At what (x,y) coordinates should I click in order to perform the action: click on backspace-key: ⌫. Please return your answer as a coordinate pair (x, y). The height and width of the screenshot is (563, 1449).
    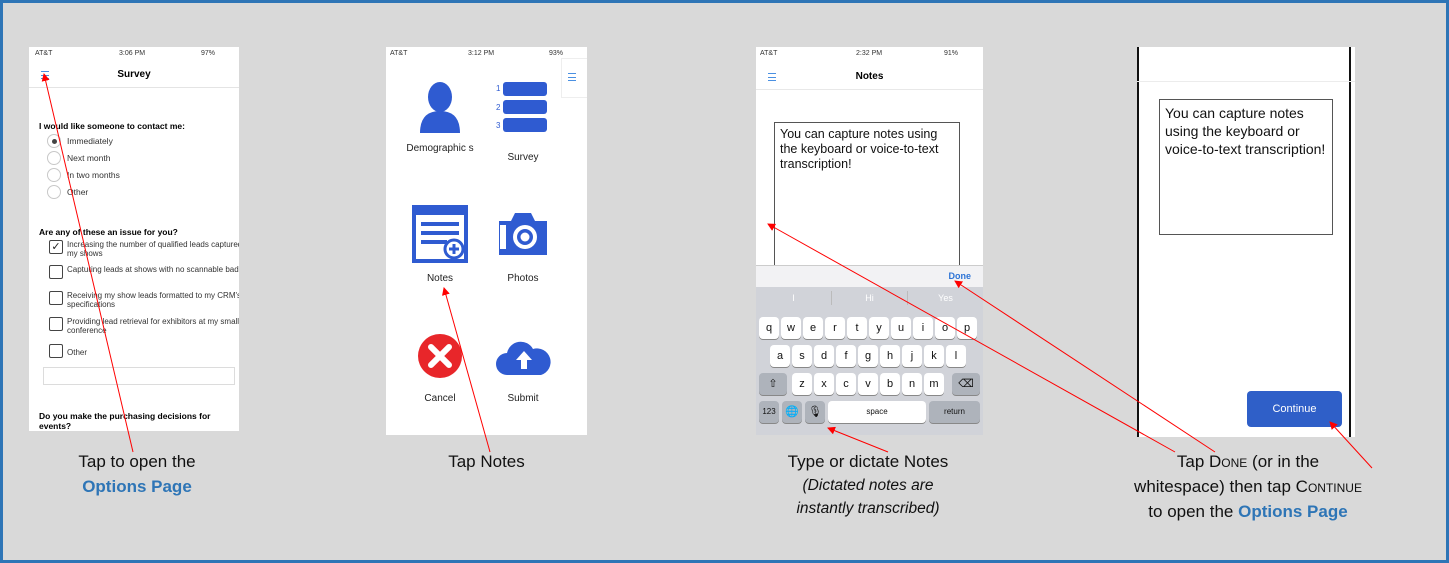
    Looking at the image, I should click on (966, 384).